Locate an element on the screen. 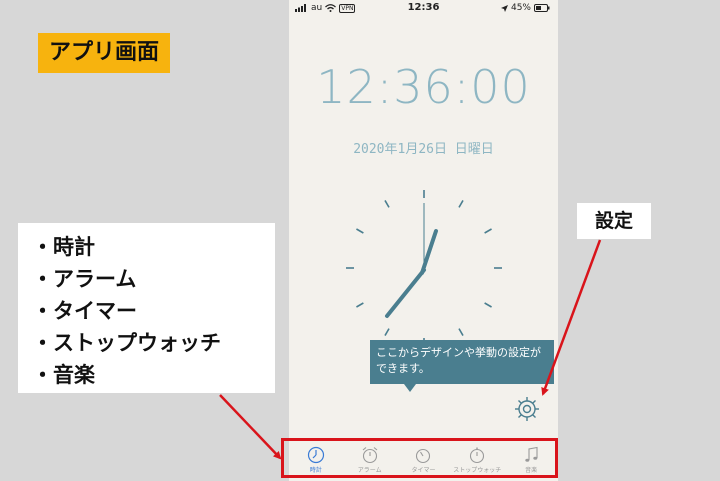 The width and height of the screenshot is (720, 481). digital-clock: 12:36:00 is located at coordinates (423, 87).